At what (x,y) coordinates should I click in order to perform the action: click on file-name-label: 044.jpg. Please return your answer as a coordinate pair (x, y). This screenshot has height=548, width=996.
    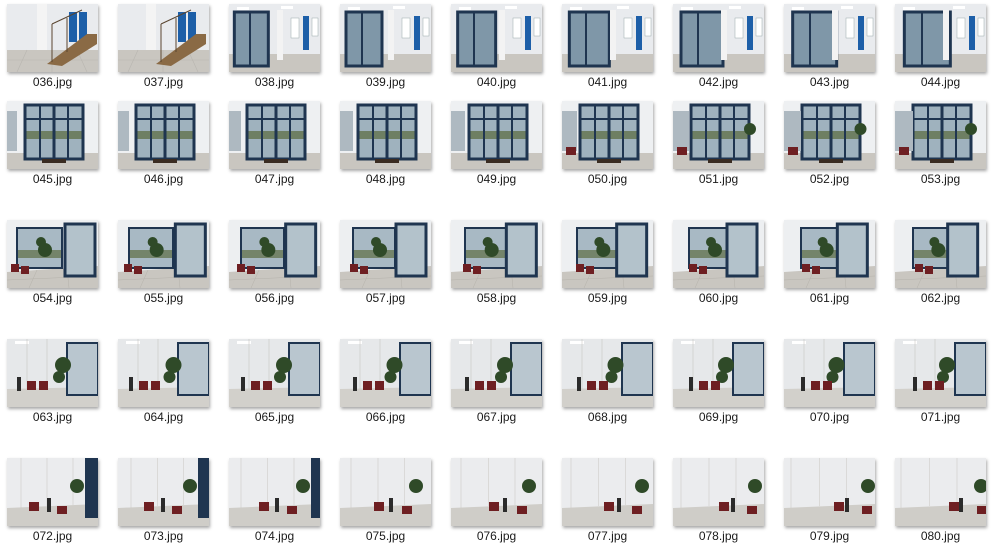
    Looking at the image, I should click on (940, 82).